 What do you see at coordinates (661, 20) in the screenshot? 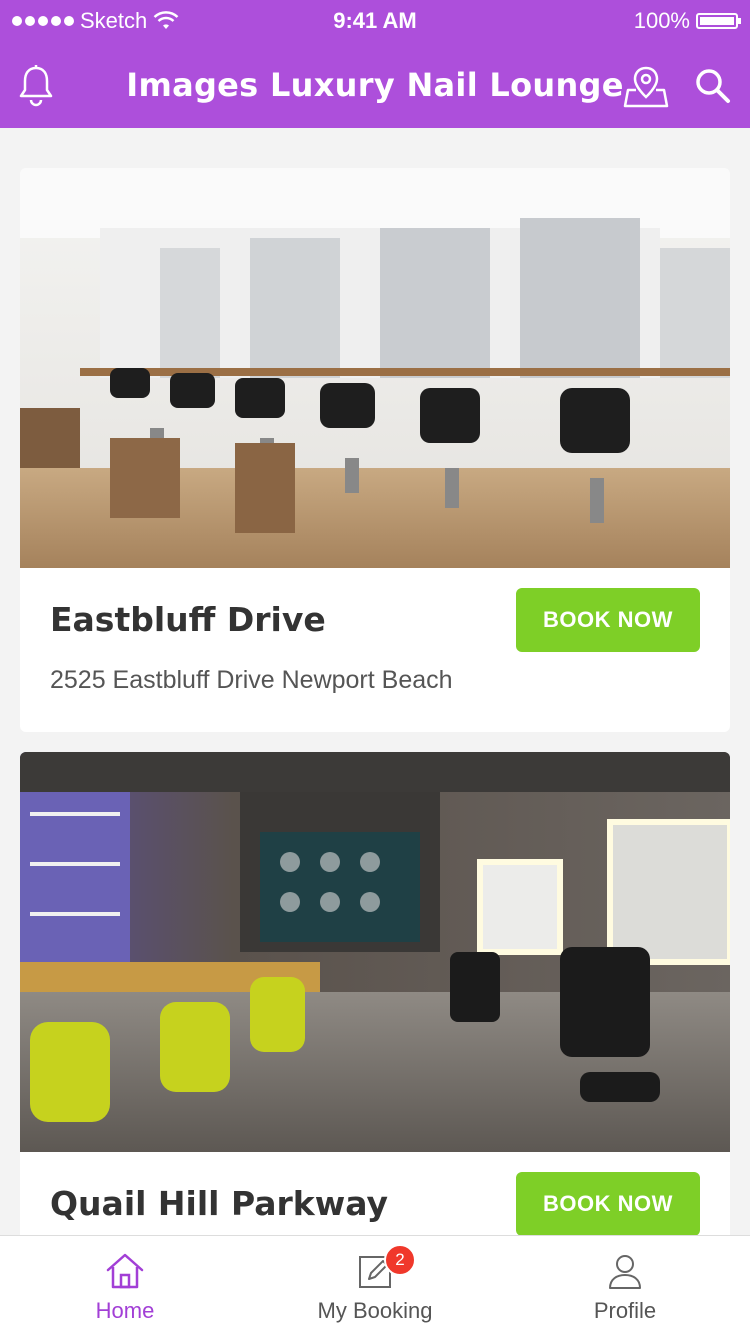
I see `battery-percent: 100%` at bounding box center [661, 20].